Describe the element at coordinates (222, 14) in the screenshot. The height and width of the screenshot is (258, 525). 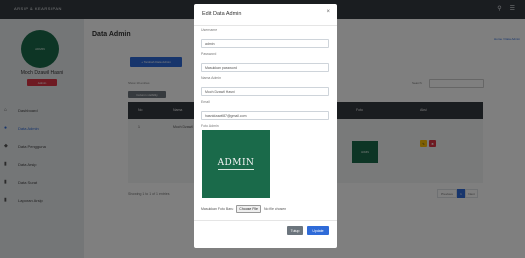
I see `modal-title: Edit Data Admin` at that location.